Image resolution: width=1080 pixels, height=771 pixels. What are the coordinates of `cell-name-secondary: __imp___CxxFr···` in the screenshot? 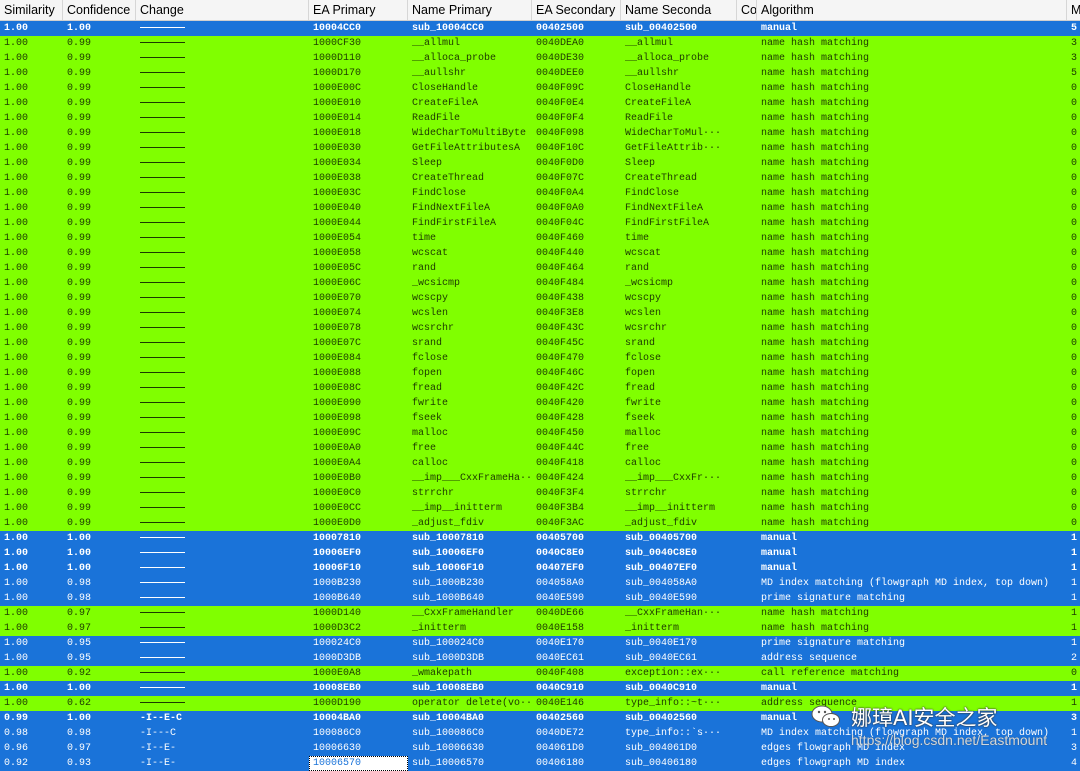 It's located at (673, 478).